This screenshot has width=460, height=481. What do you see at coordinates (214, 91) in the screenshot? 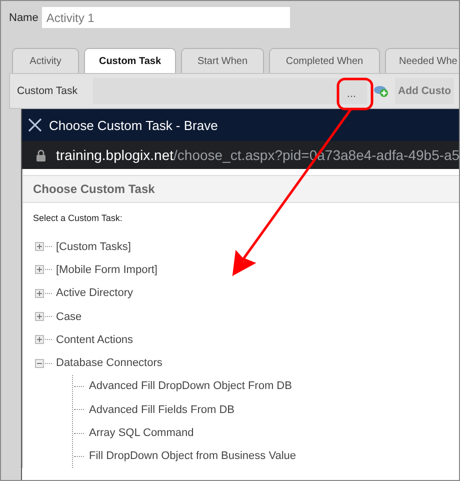
I see `custom-task-field` at bounding box center [214, 91].